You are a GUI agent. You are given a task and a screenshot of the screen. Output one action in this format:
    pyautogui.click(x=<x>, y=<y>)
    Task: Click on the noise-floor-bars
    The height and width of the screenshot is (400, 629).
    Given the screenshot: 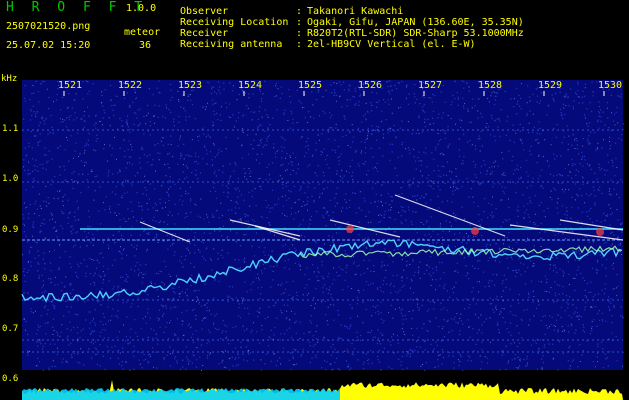 What is the action you would take?
    pyautogui.click(x=181, y=394)
    